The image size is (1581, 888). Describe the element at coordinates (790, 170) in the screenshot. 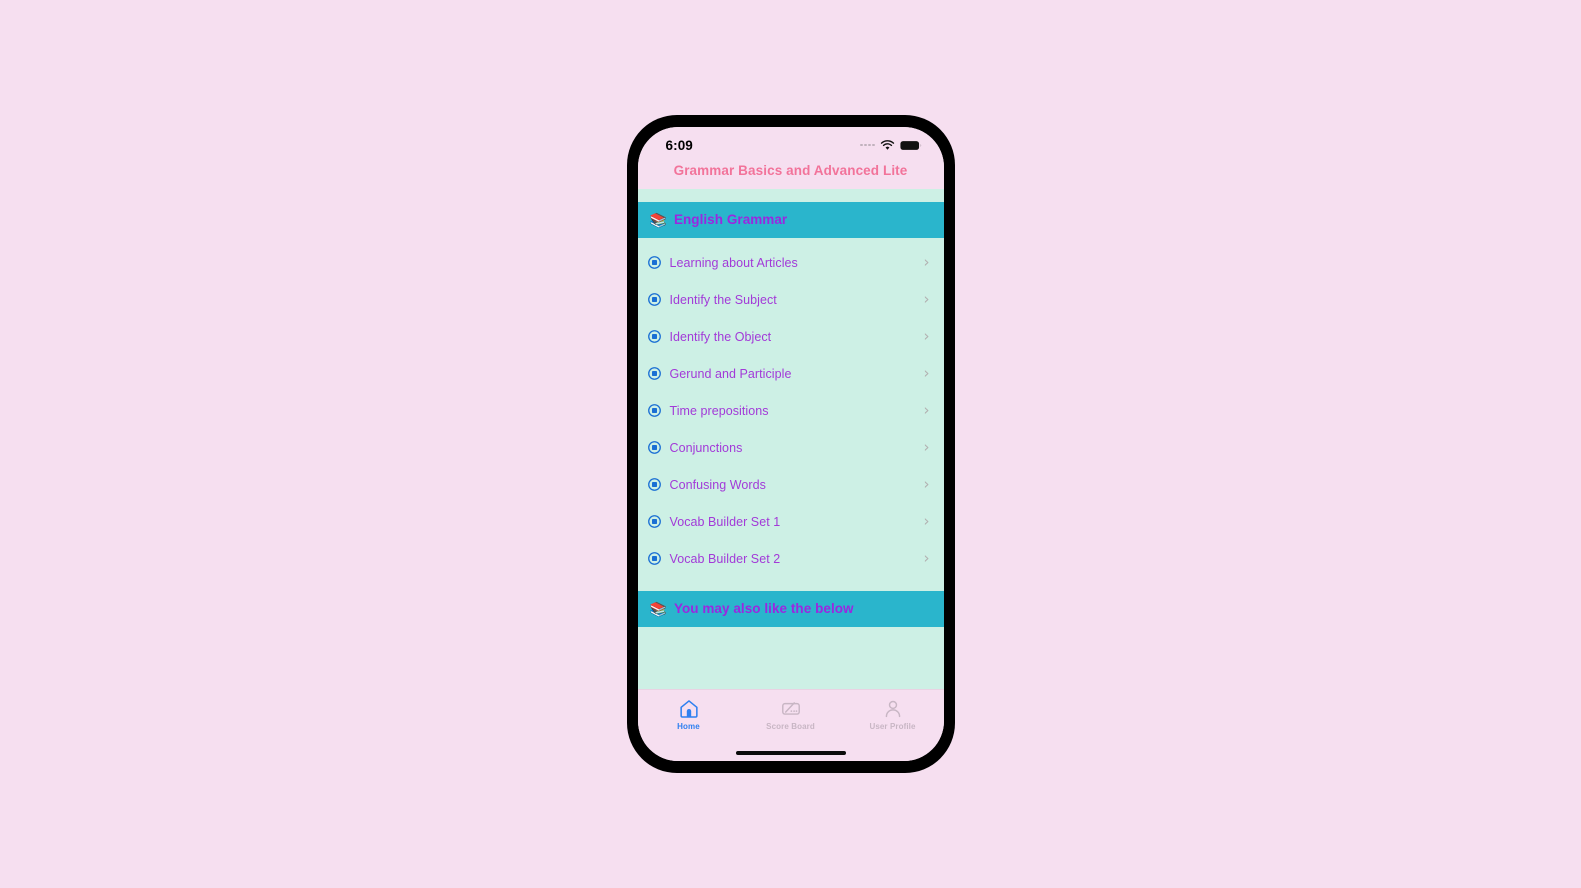

I see `page-title: Grammar Basics and Advanced Lite` at that location.